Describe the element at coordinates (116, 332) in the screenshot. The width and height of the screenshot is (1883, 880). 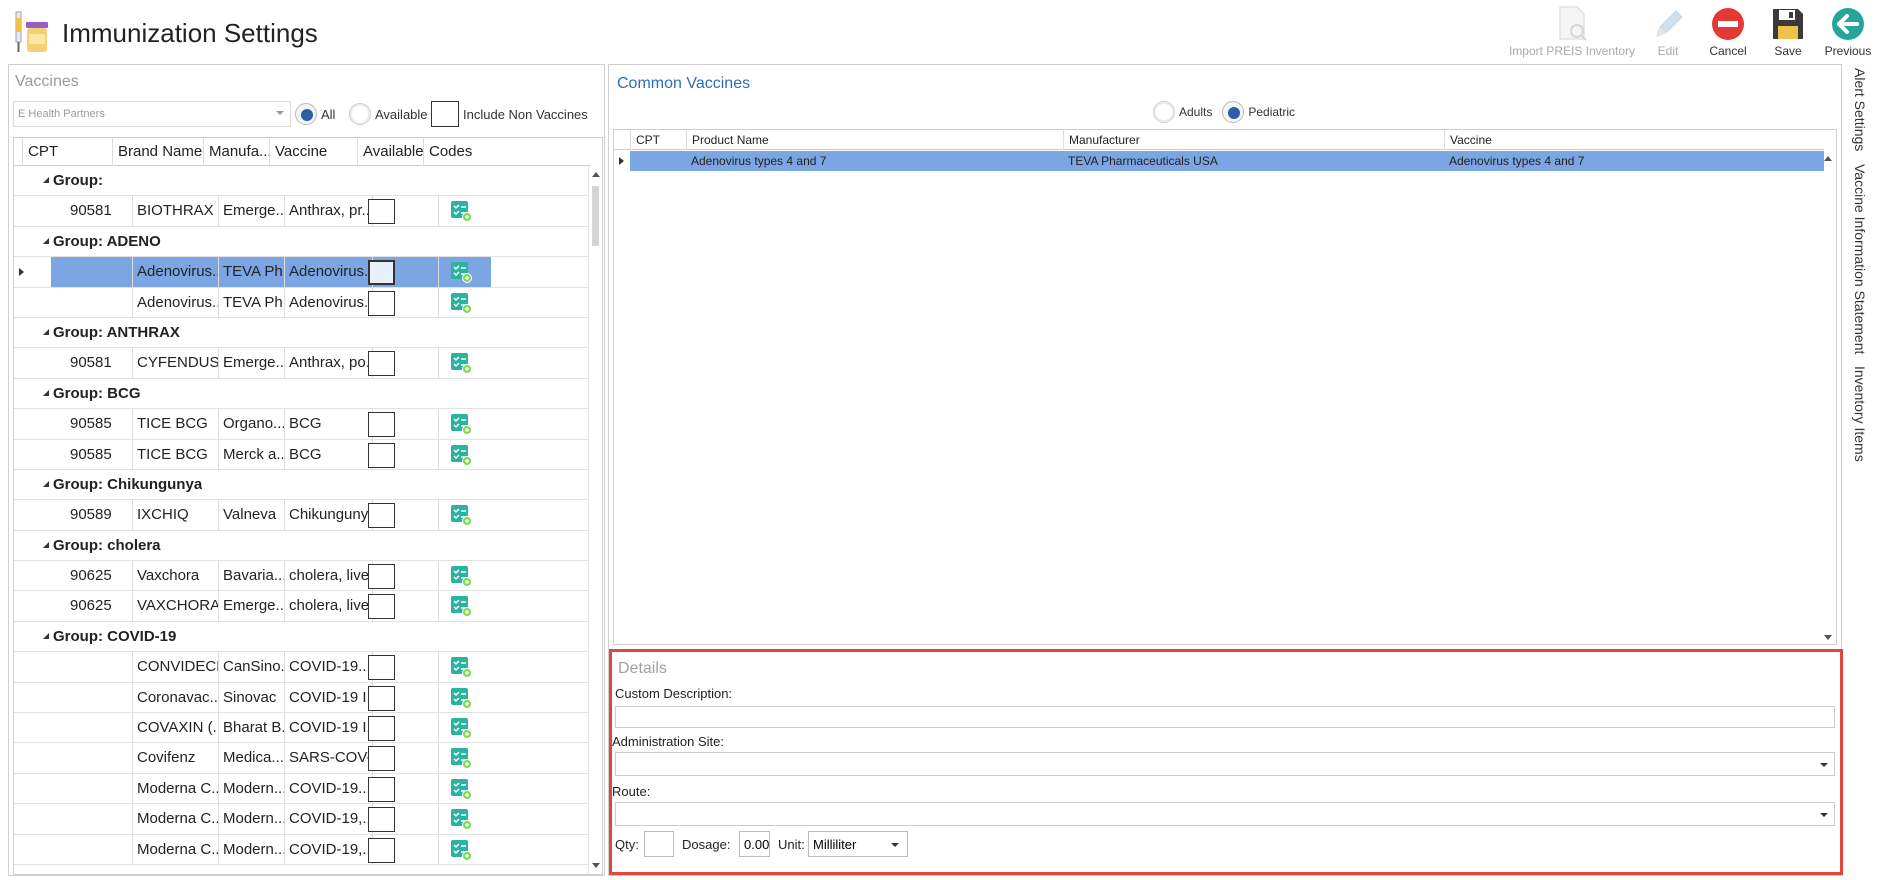
I see `group-label: Group: ANTHRAX` at that location.